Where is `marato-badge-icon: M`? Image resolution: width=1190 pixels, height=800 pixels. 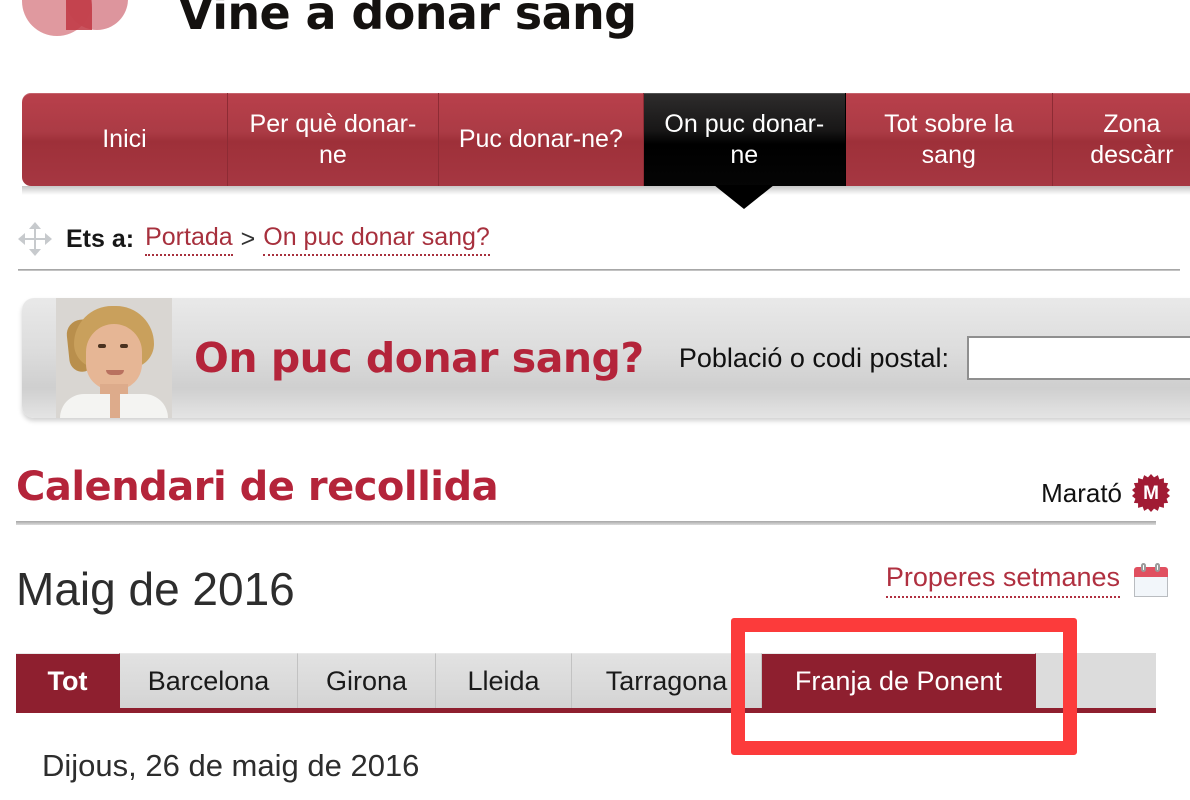 marato-badge-icon: M is located at coordinates (1151, 493).